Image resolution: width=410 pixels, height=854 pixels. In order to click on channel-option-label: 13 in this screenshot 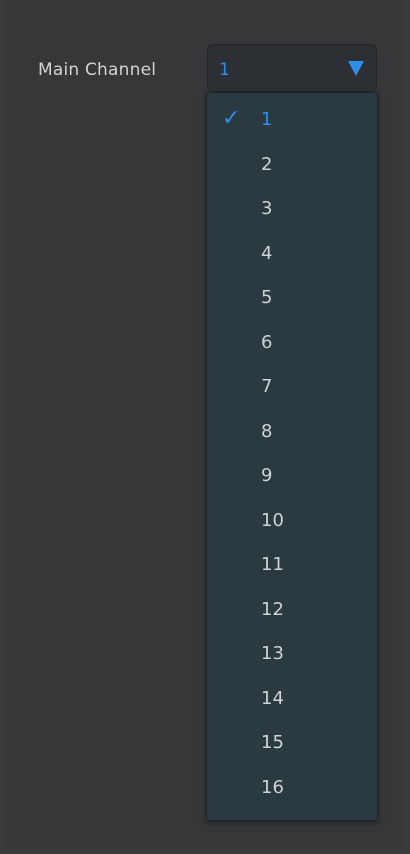, I will do `click(272, 653)`.